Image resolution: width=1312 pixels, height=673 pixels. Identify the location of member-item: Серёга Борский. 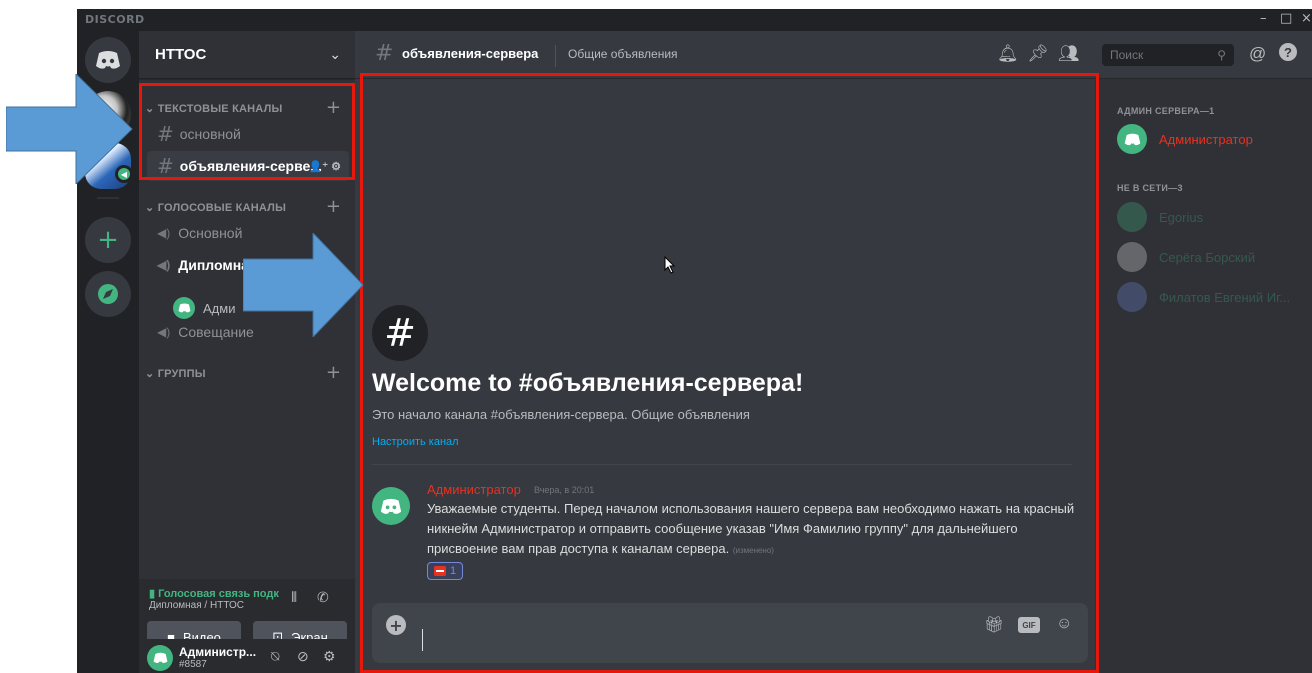
(1186, 257).